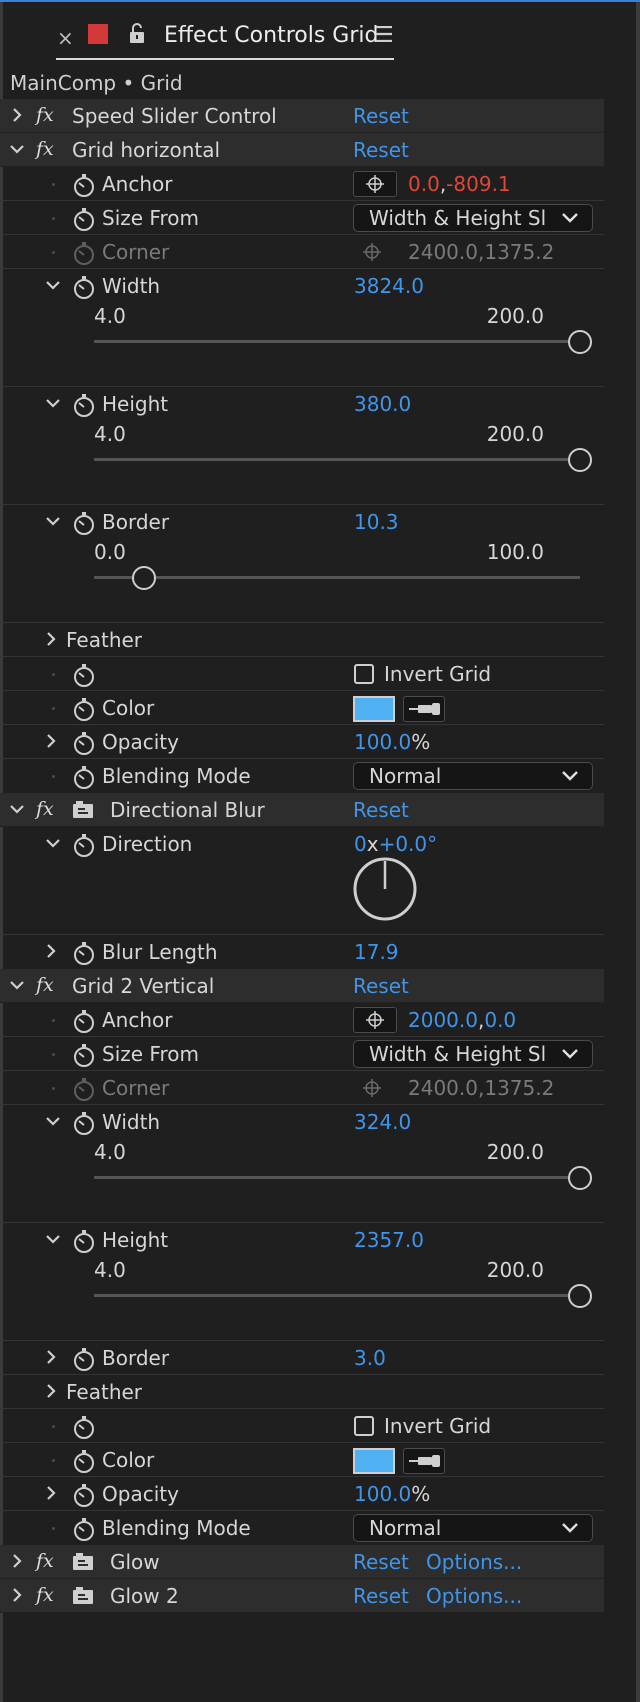 The width and height of the screenshot is (640, 1702). I want to click on anchor-value: 2000.0,0.0, so click(462, 1020).